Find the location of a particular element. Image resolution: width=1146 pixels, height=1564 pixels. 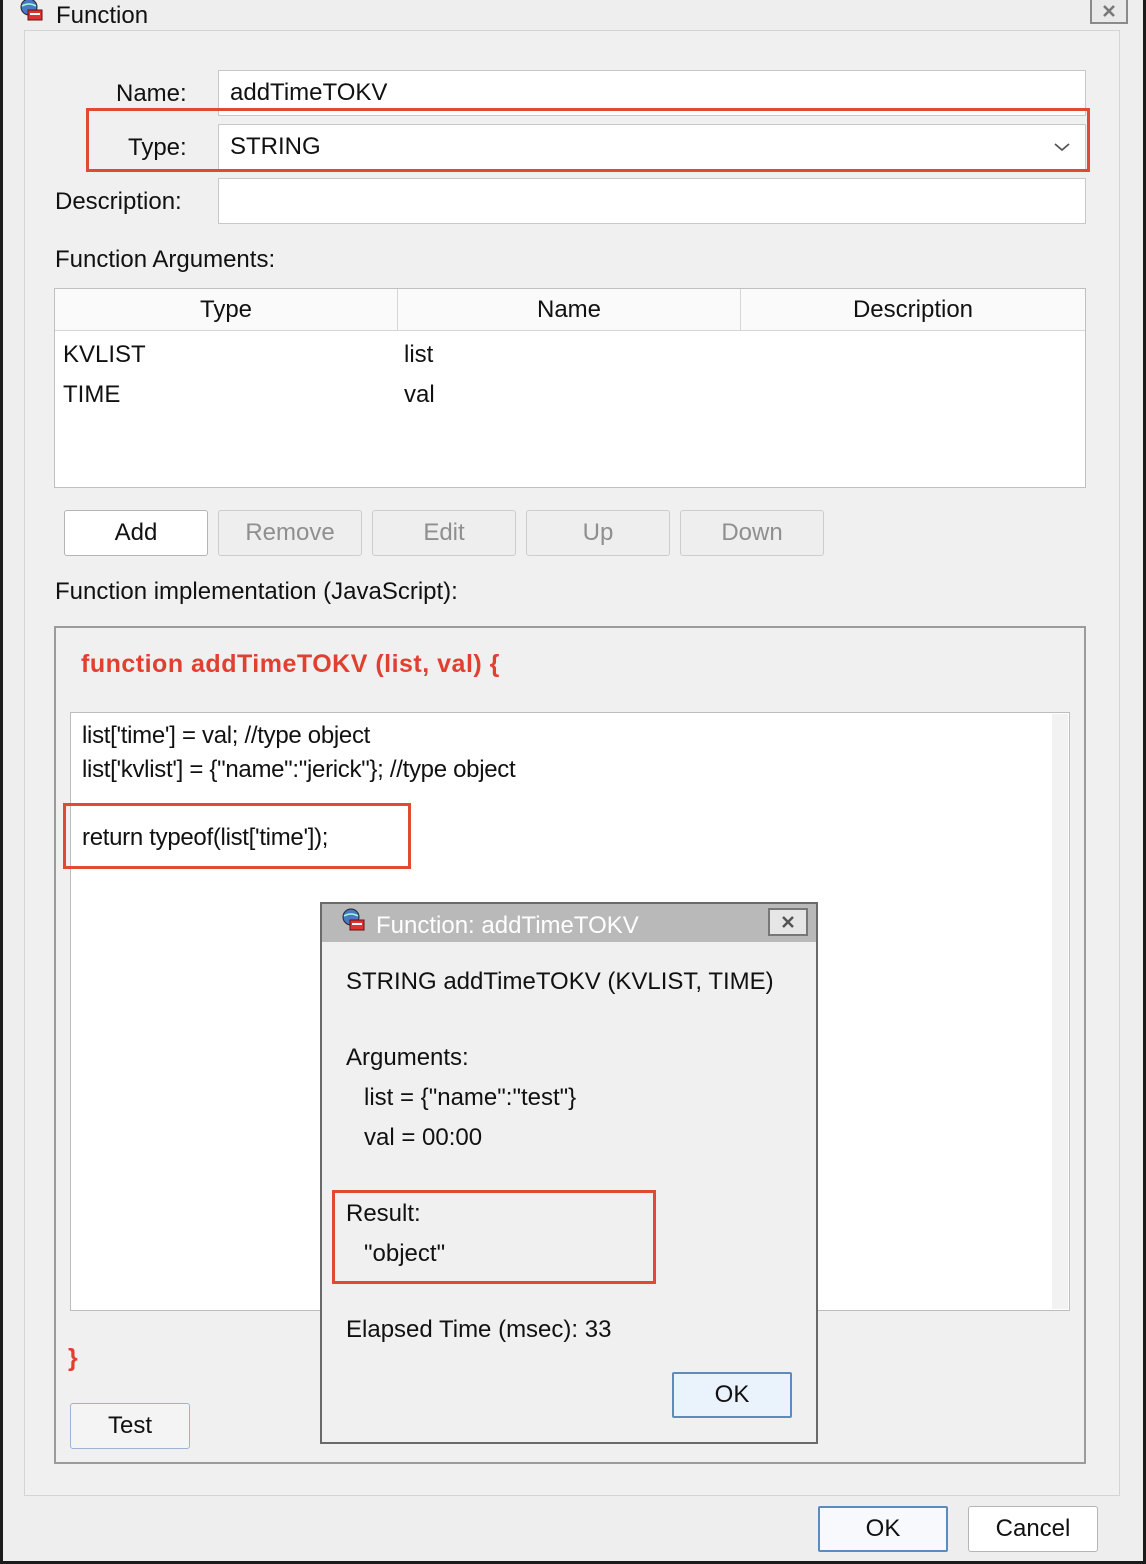

window-close-button is located at coordinates (1109, 12).